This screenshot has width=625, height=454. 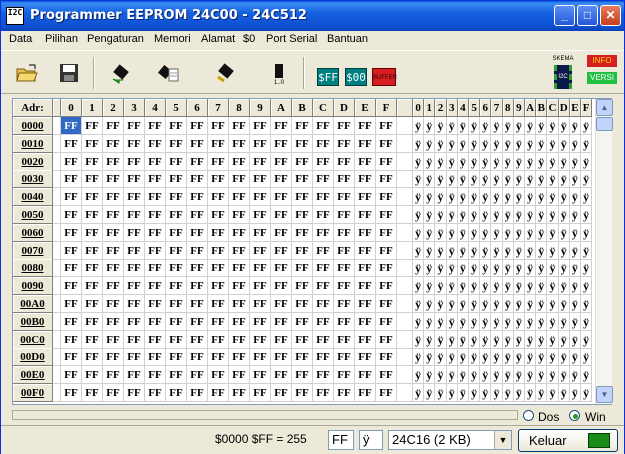 I want to click on chip-type-select: 24C16 (2 KB) ▼, so click(x=450, y=440).